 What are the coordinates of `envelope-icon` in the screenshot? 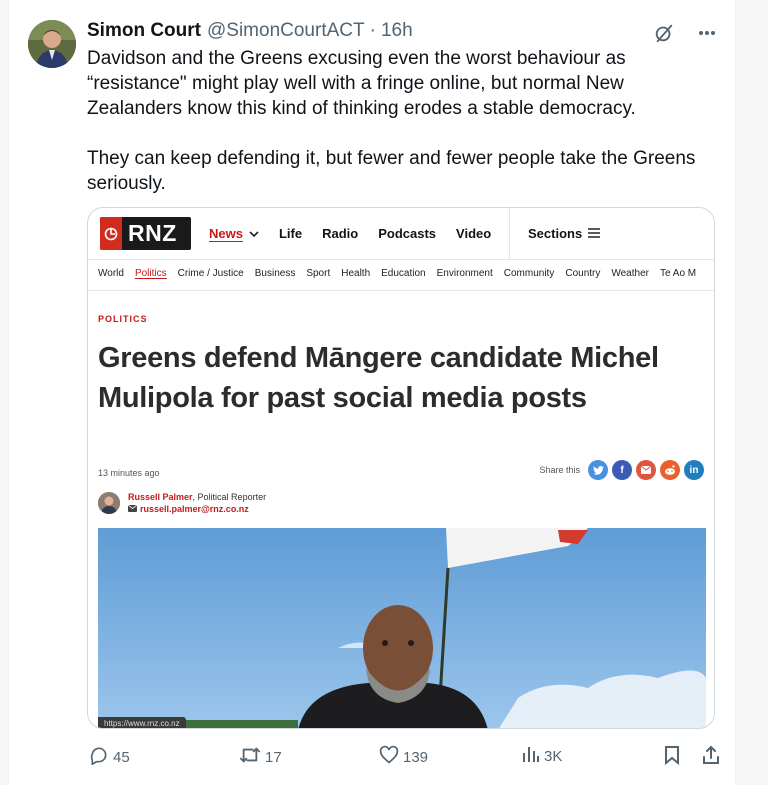 It's located at (132, 509).